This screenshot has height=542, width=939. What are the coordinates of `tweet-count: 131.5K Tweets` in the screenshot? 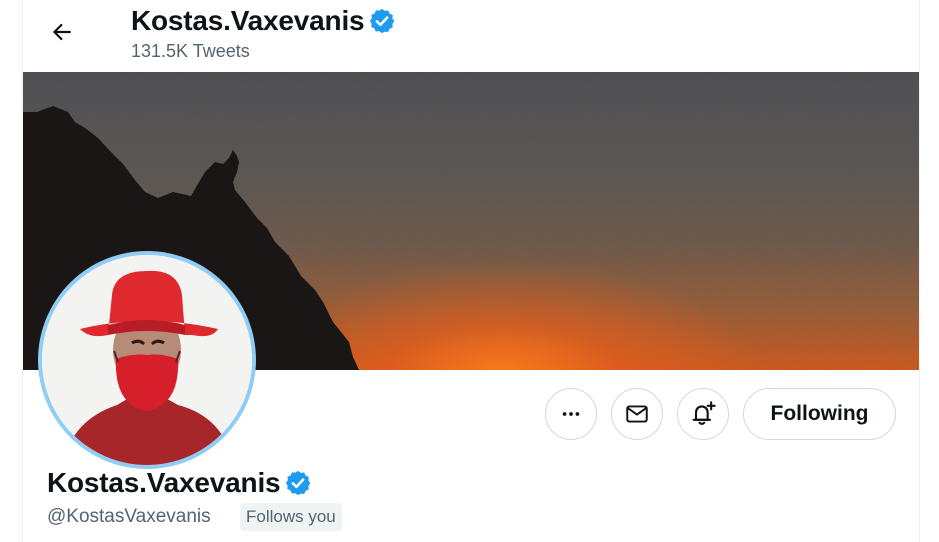 It's located at (190, 51).